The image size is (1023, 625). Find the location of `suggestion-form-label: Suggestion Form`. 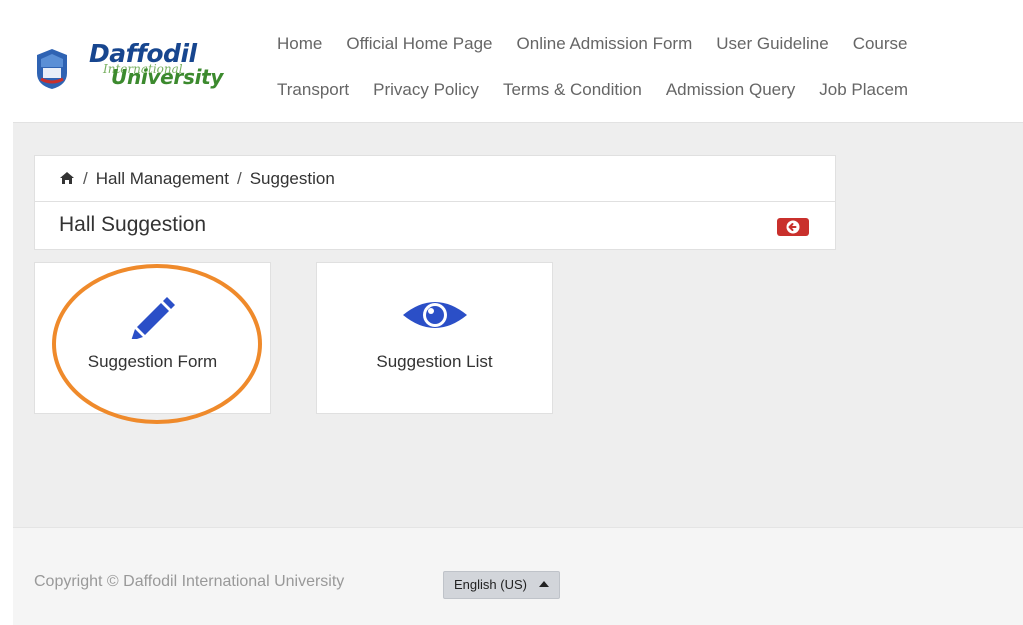

suggestion-form-label: Suggestion Form is located at coordinates (152, 361).